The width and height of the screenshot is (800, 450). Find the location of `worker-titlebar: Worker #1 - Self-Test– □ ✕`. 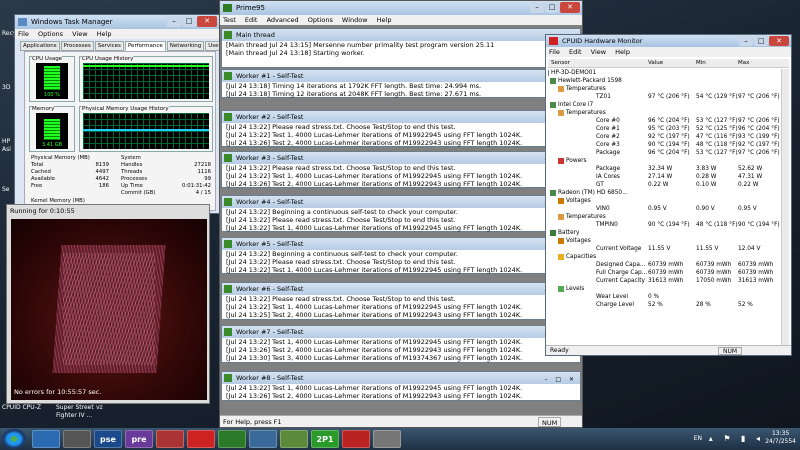

worker-titlebar: Worker #1 - Self-Test– □ ✕ is located at coordinates (401, 76).